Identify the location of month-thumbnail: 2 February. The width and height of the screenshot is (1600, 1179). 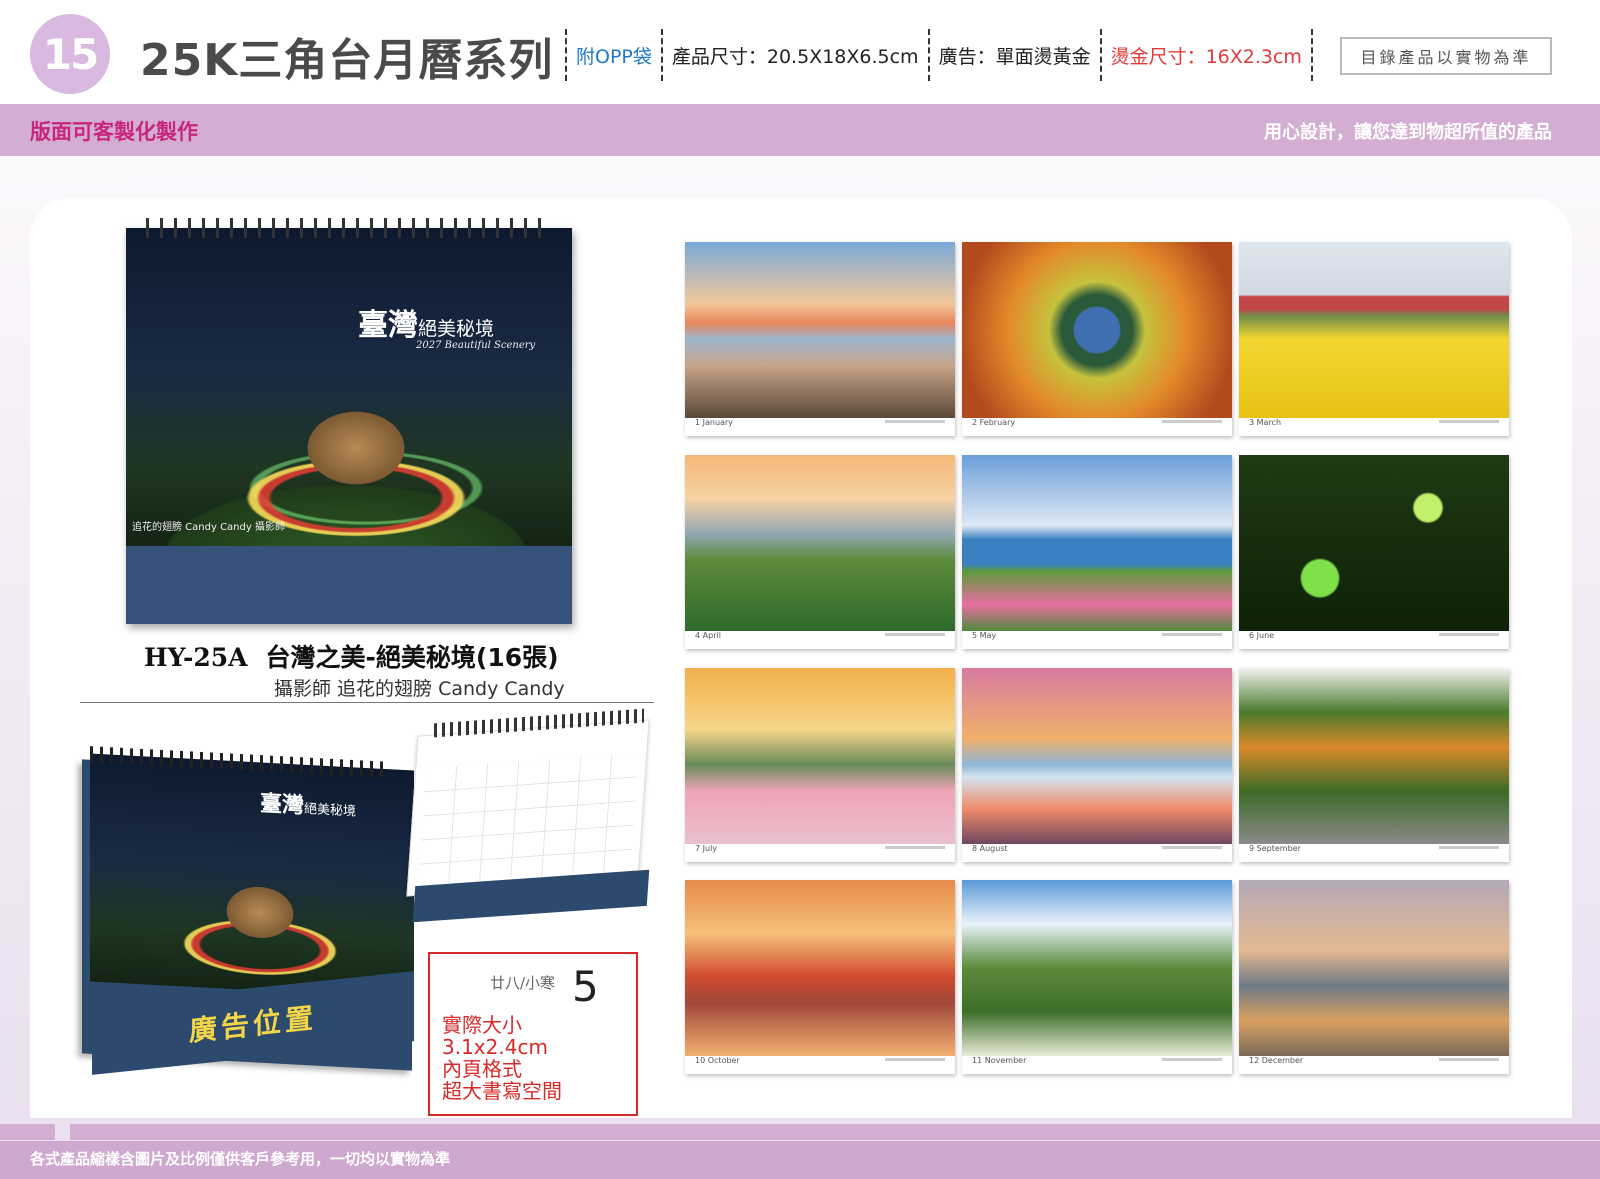
(1097, 339).